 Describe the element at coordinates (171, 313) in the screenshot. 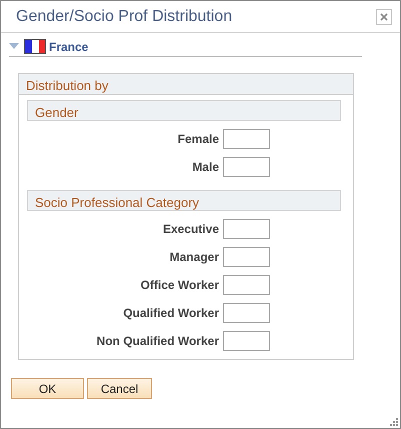

I see `field-label: Qualified Worker` at that location.